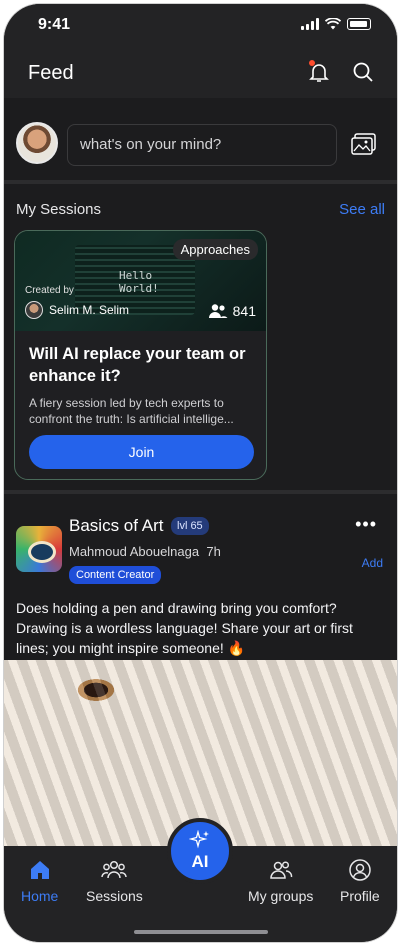 This screenshot has width=401, height=946. What do you see at coordinates (39, 549) in the screenshot?
I see `group-avatar` at bounding box center [39, 549].